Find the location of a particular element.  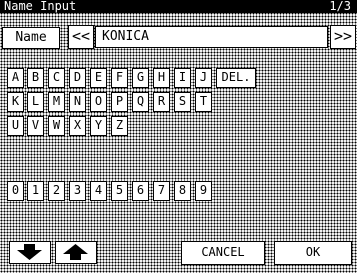

prev-page-button: << is located at coordinates (81, 37).